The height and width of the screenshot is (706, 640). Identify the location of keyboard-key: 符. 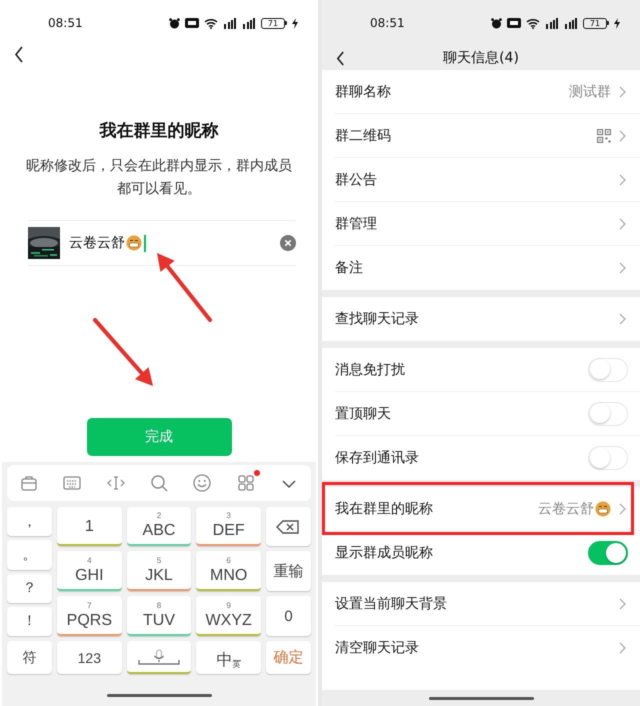
(29, 657).